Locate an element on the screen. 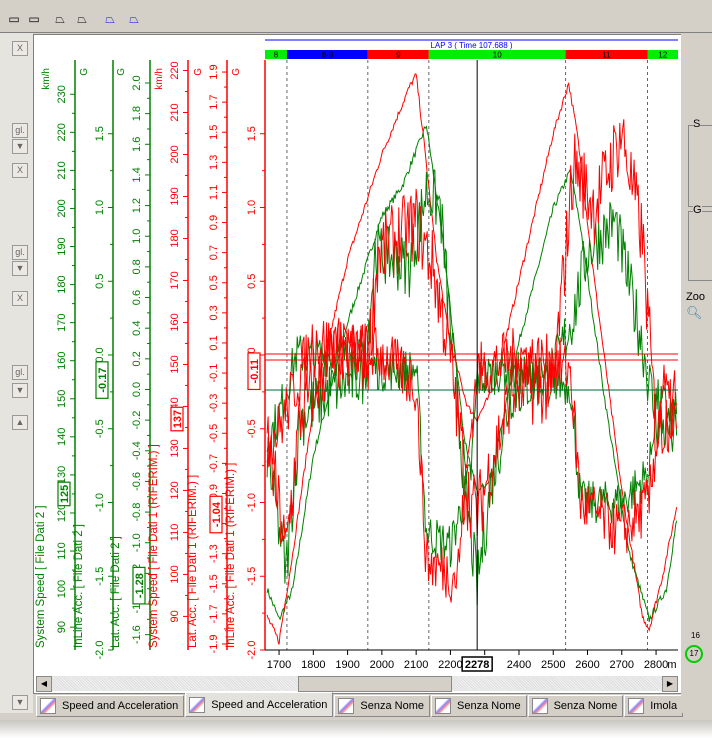 This screenshot has width=712, height=738. cursor-value: -0.11 is located at coordinates (255, 371).